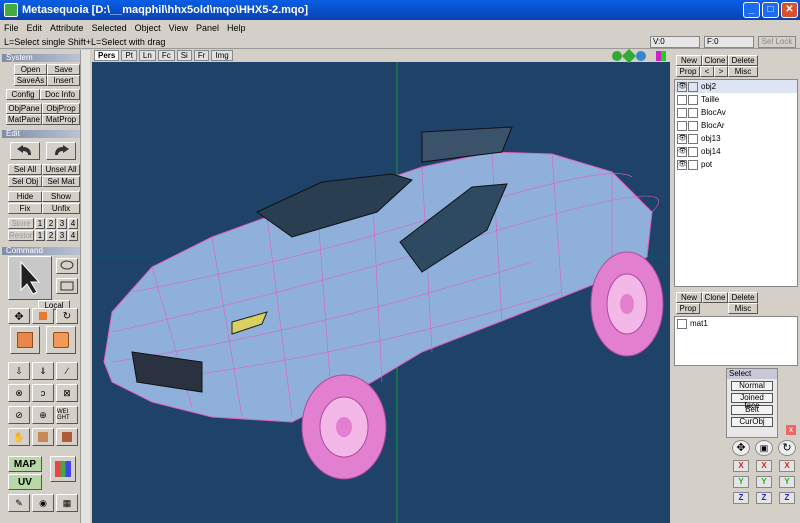  Describe the element at coordinates (63, 69) in the screenshot. I see `save-button: Save` at that location.